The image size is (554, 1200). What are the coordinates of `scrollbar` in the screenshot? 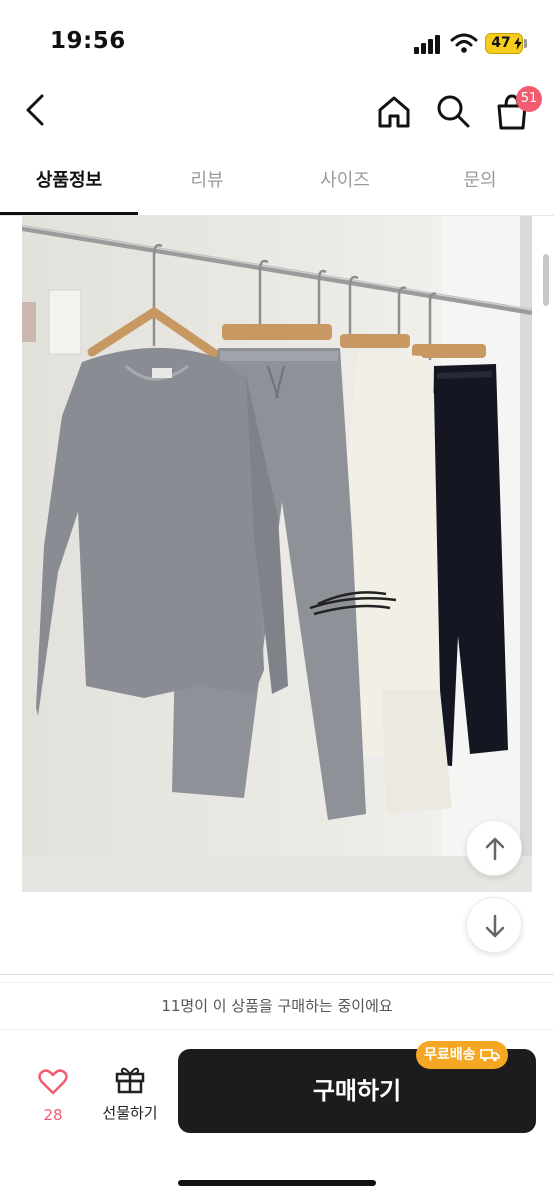 It's located at (546, 280).